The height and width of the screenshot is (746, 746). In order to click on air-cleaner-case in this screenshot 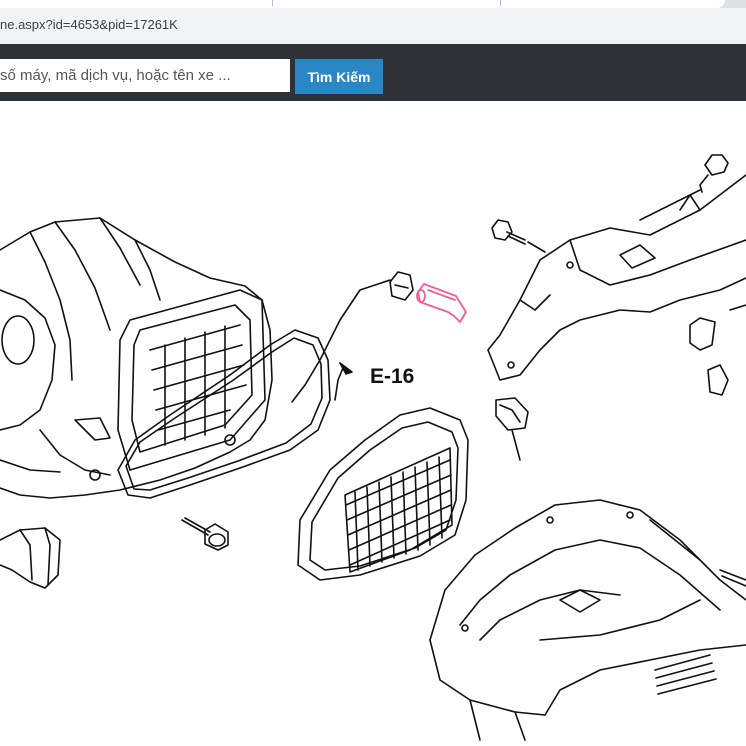, I will do `click(136, 358)`.